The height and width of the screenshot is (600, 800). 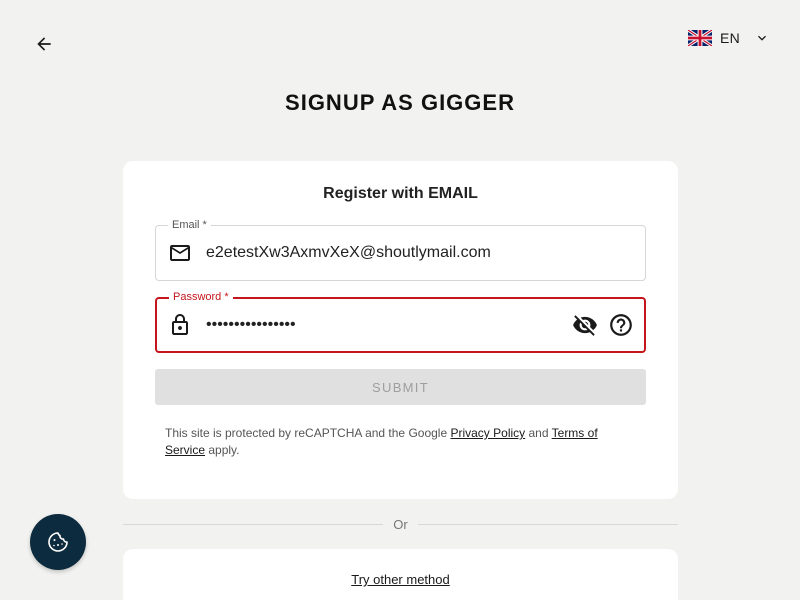 I want to click on mail-icon, so click(x=180, y=253).